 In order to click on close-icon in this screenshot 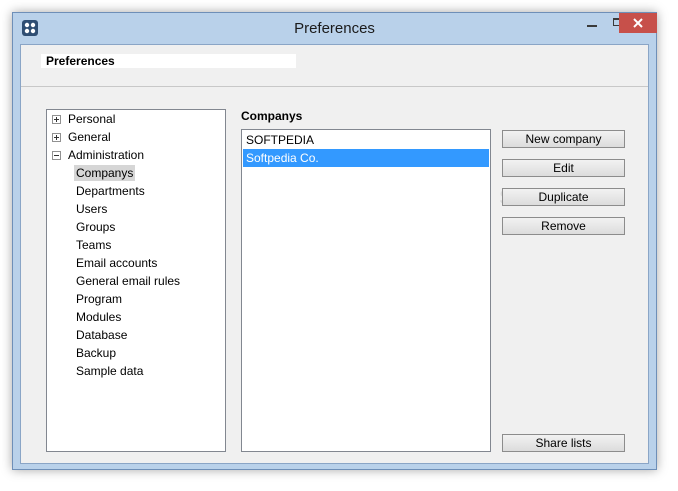, I will do `click(638, 23)`.